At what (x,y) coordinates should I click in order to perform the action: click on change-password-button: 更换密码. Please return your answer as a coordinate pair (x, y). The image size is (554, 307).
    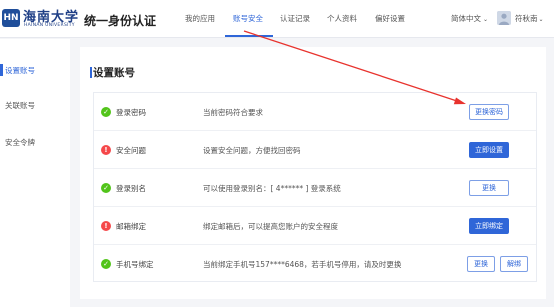
    Looking at the image, I should click on (489, 112).